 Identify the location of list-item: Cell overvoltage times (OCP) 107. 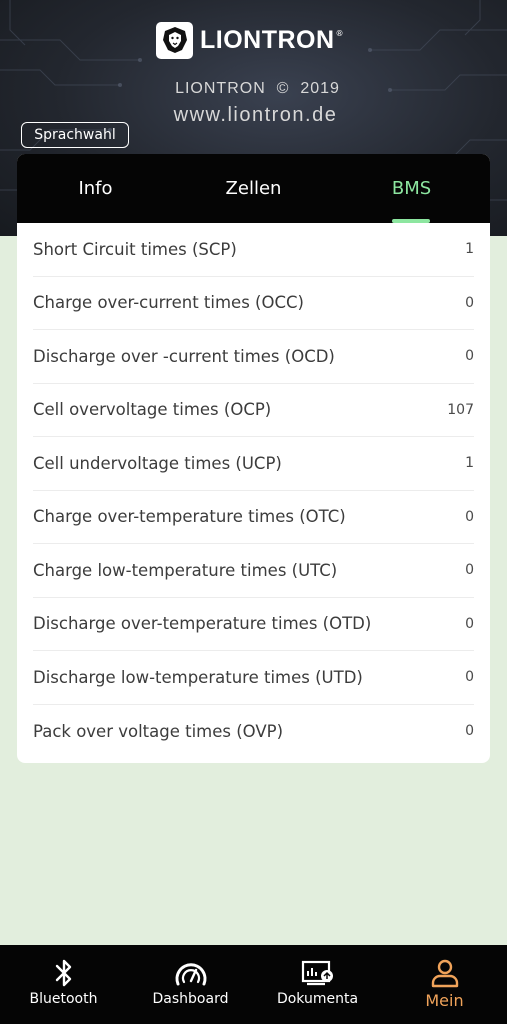
(253, 410).